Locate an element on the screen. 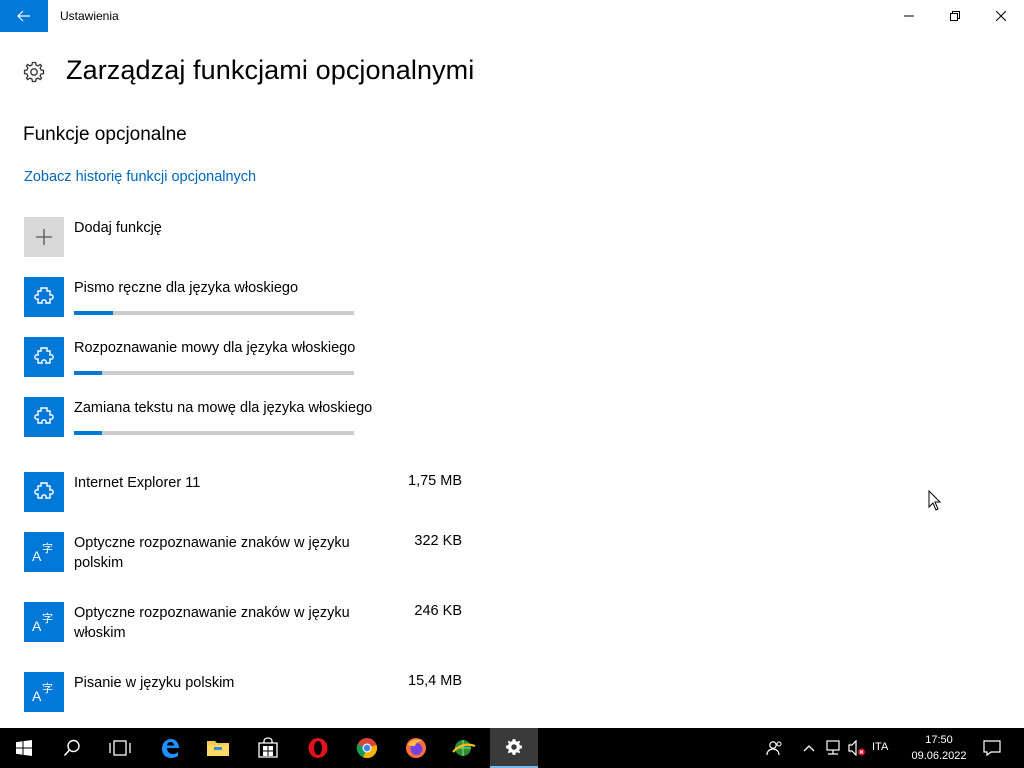 This screenshot has height=768, width=1024. add-tile is located at coordinates (44, 237).